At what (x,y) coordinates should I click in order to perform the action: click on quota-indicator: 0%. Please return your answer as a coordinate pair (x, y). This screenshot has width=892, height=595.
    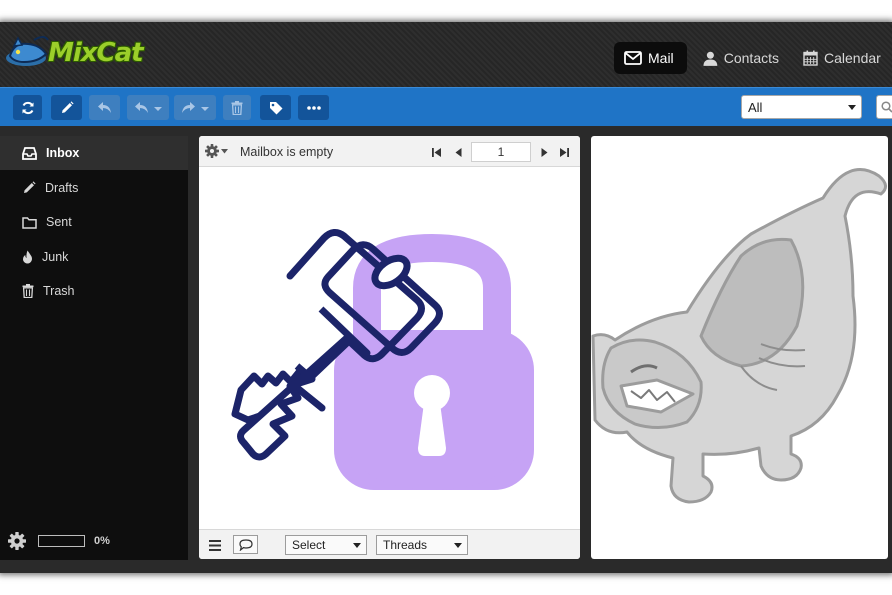
    Looking at the image, I should click on (59, 541).